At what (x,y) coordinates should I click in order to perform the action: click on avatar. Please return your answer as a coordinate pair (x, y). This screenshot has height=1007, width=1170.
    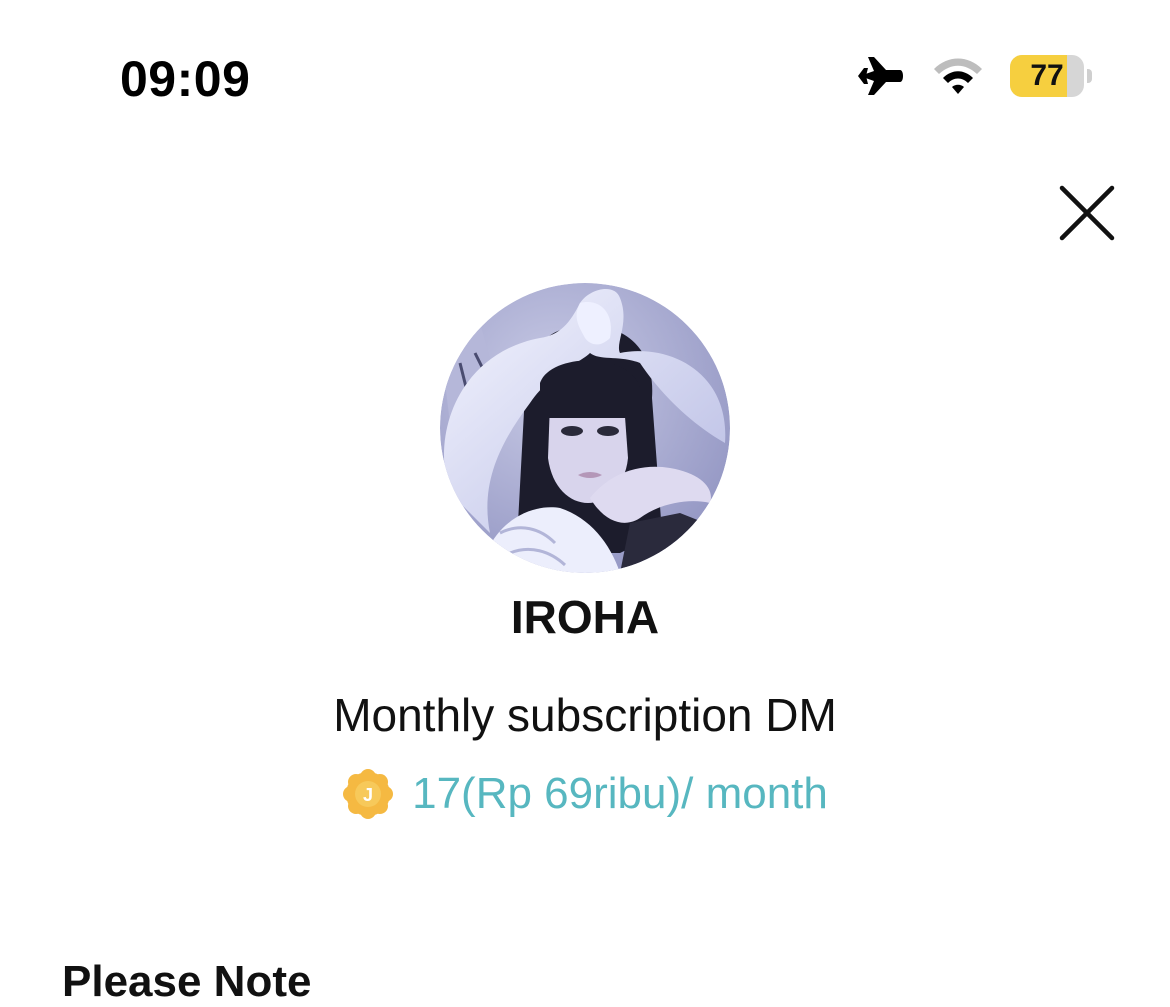
    Looking at the image, I should click on (585, 428).